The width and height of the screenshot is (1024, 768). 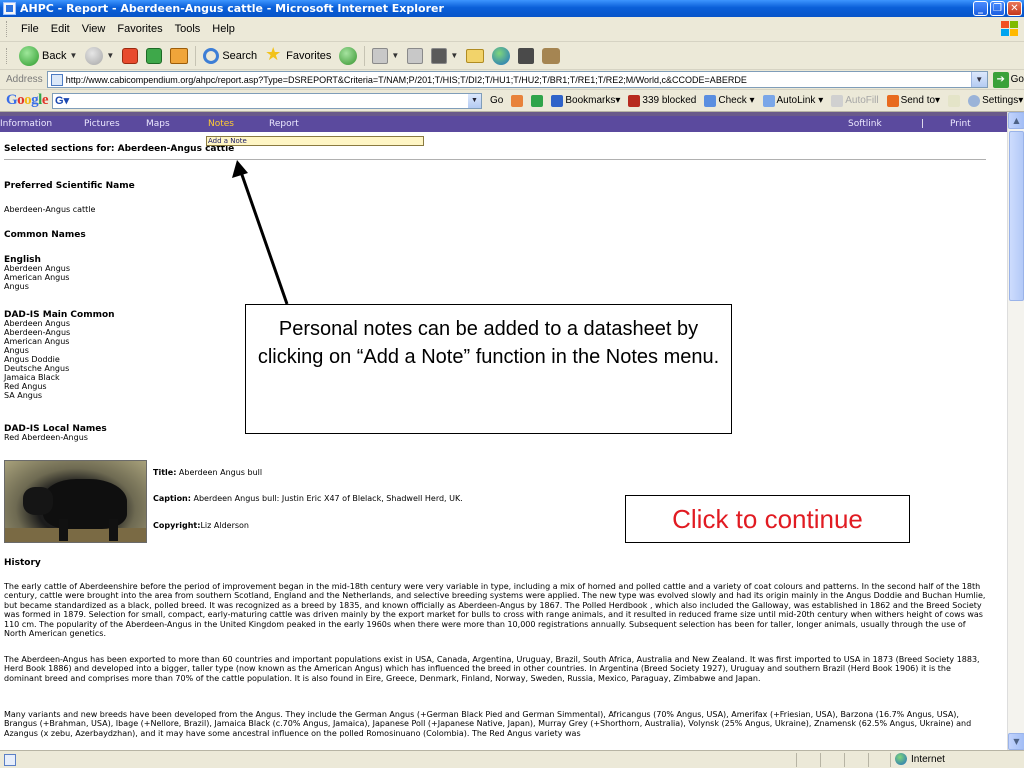 I want to click on nav-softlink: Softlink, so click(x=865, y=124).